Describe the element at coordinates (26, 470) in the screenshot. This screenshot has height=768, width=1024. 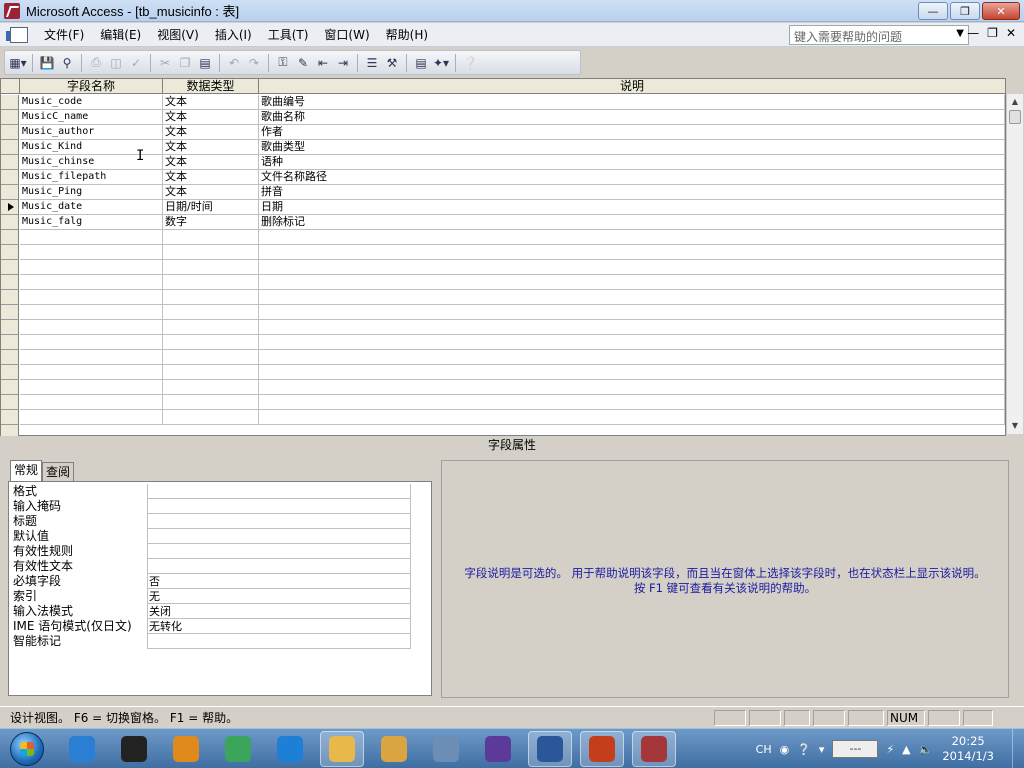
I see `tab-general: 常规` at that location.